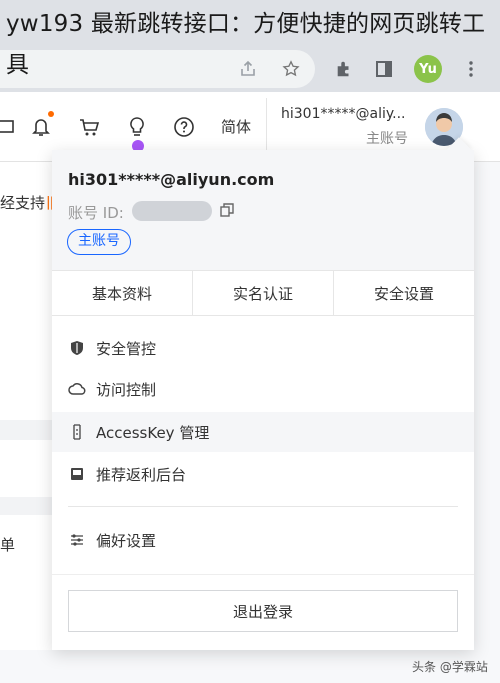  What do you see at coordinates (263, 506) in the screenshot?
I see `menu-divider` at bounding box center [263, 506].